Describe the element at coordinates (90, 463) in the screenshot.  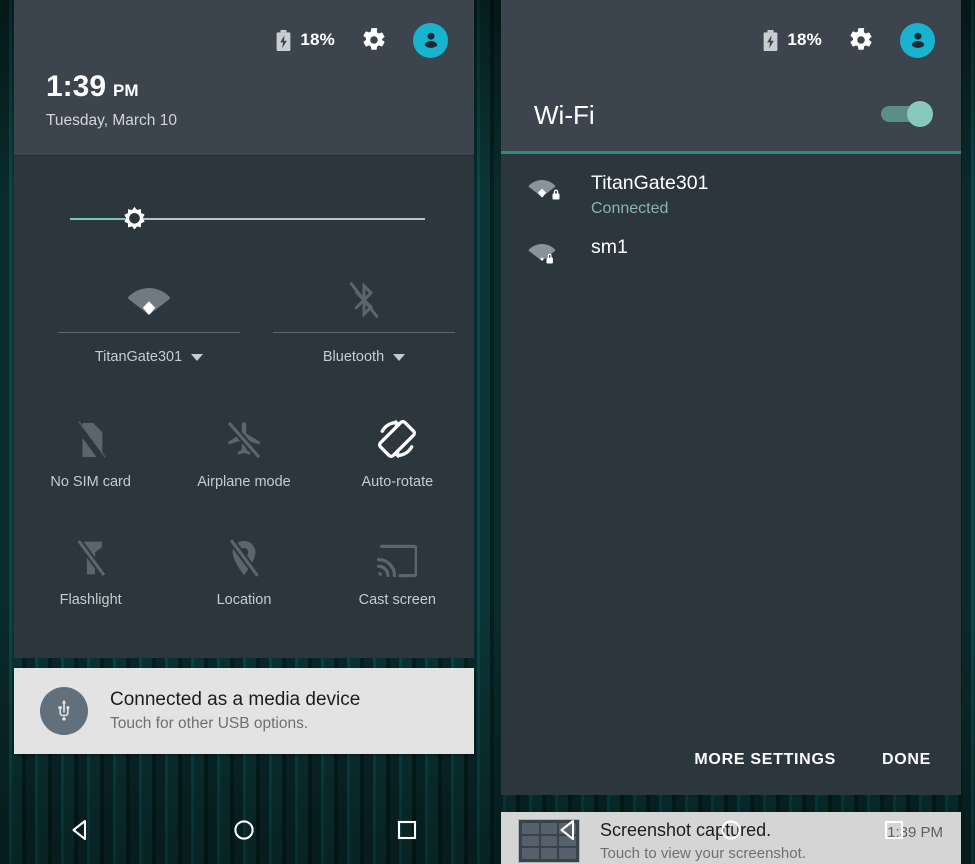
I see `tile-no-sim-card: No SIM card` at that location.